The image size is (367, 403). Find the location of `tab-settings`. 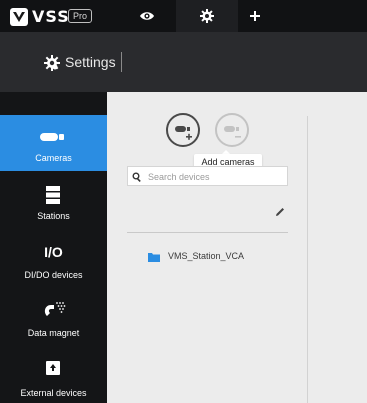

tab-settings is located at coordinates (207, 16).